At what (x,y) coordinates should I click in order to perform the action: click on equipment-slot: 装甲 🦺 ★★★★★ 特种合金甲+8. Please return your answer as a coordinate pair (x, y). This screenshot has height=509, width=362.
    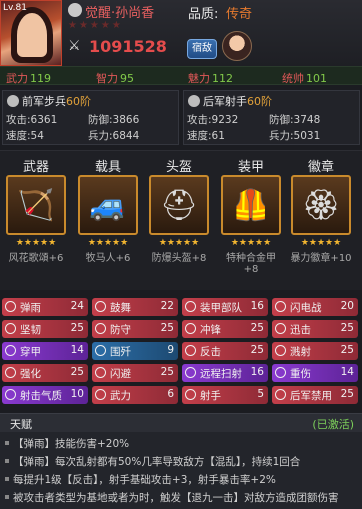
    Looking at the image, I should click on (251, 215).